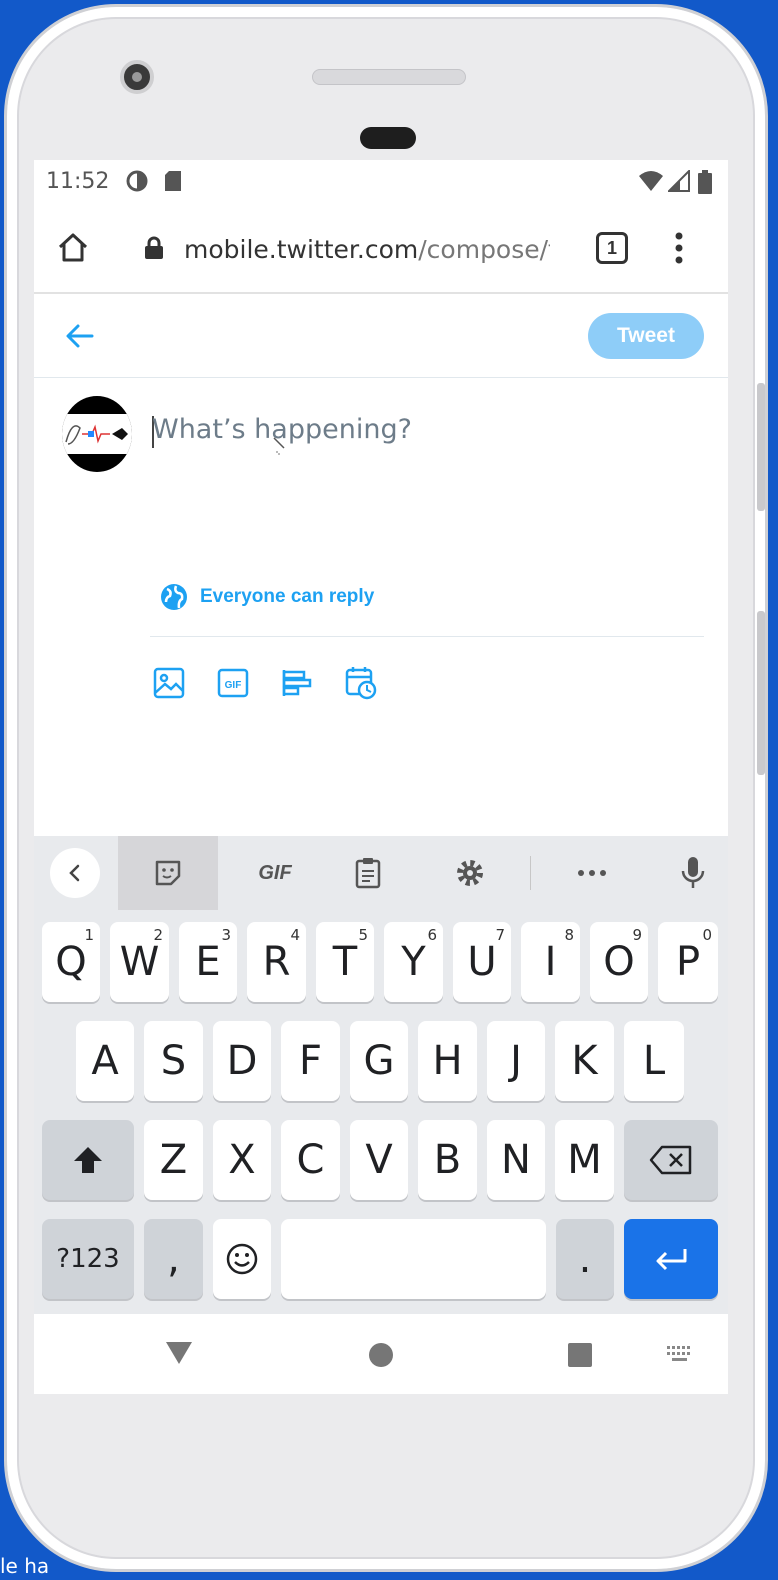  What do you see at coordinates (88, 1259) in the screenshot?
I see `symbols-key: ?123` at bounding box center [88, 1259].